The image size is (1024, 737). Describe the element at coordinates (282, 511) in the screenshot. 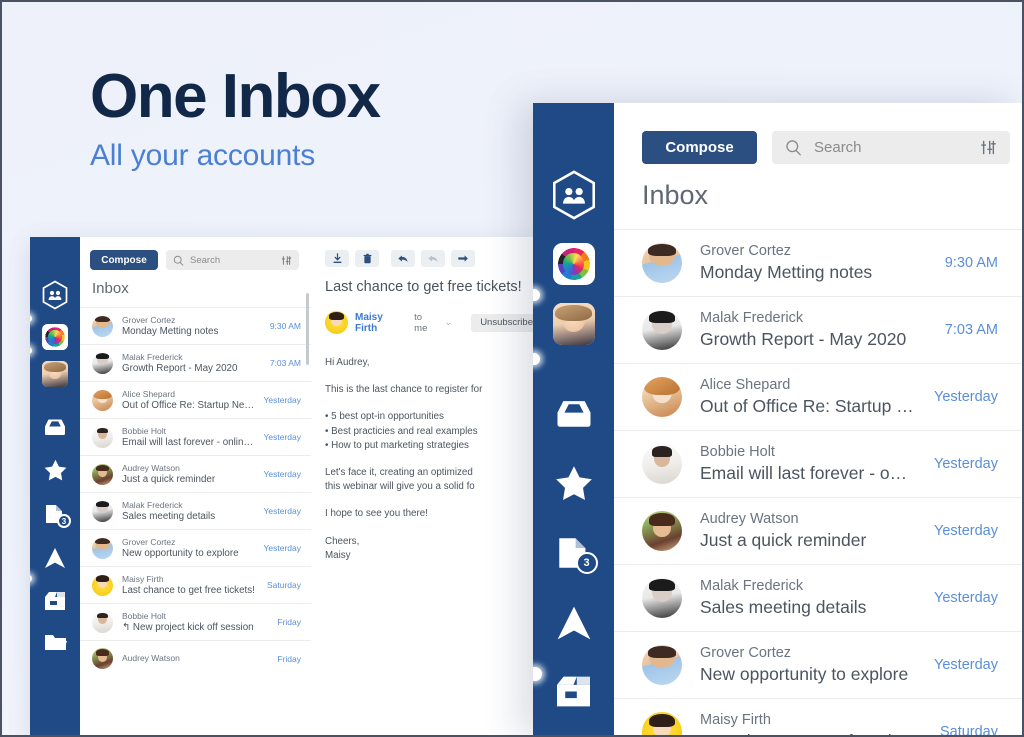

I see `message-time: Yesterday` at that location.